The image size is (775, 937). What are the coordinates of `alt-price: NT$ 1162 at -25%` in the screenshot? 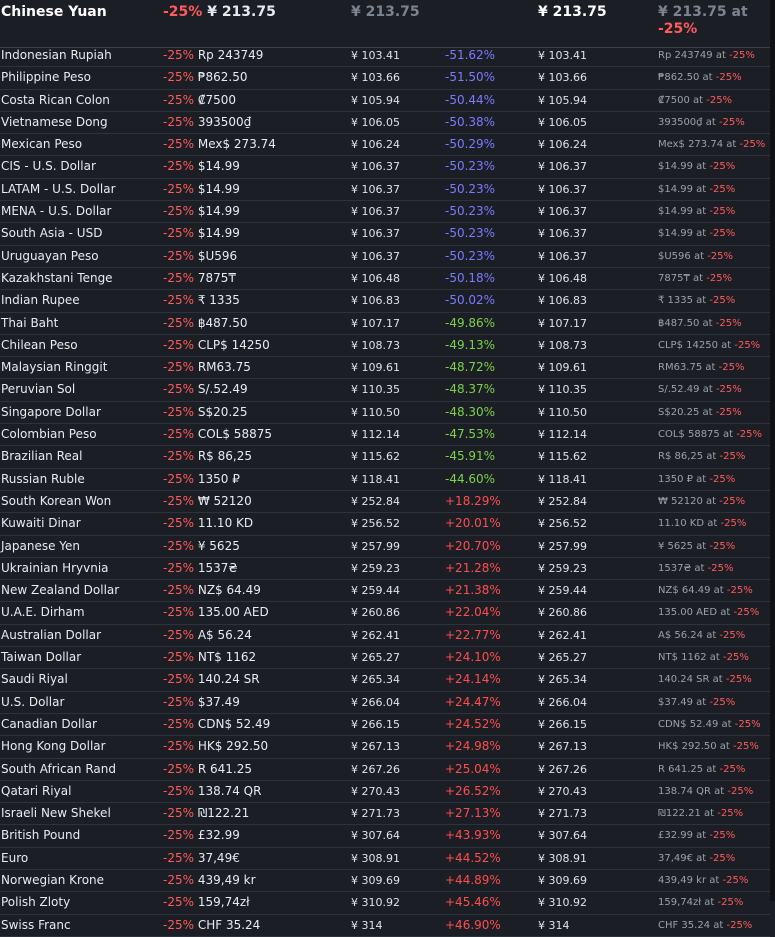 It's located at (703, 657).